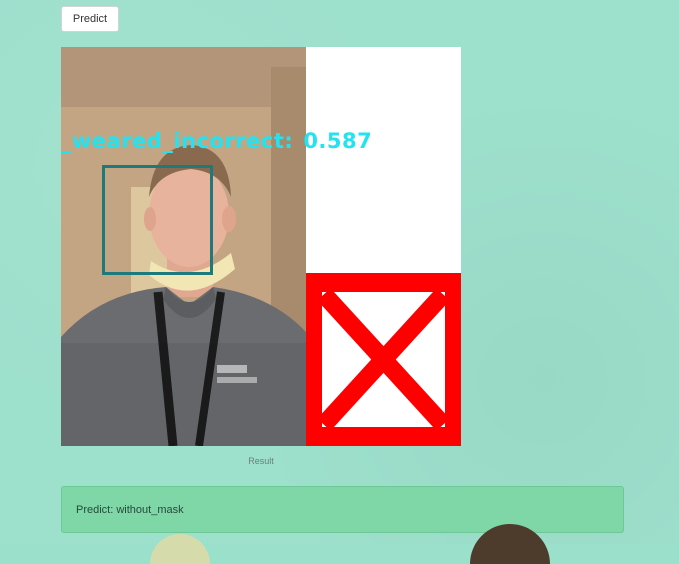  I want to click on detection-class: _weared_incorrect:, so click(177, 141).